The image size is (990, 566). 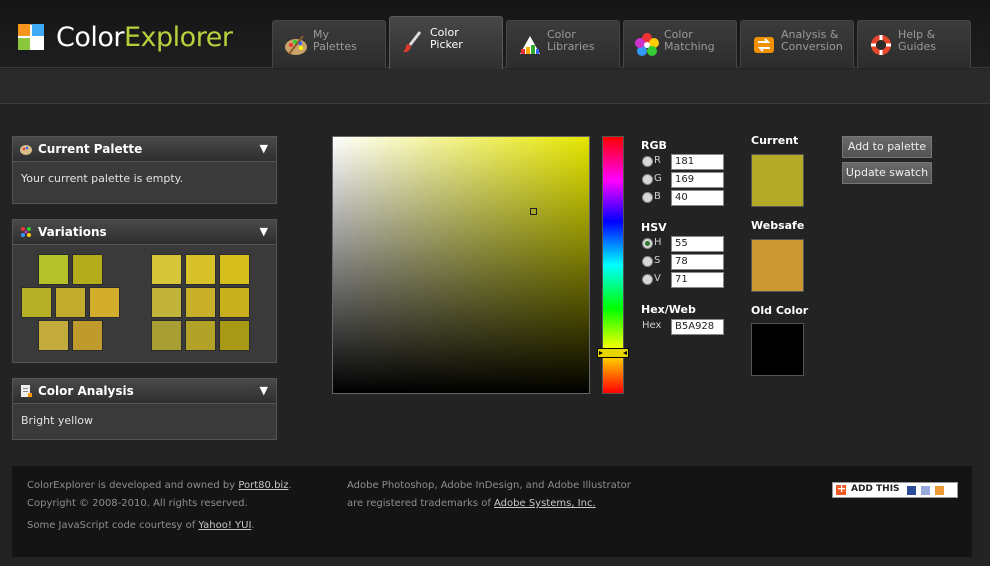 What do you see at coordinates (657, 160) in the screenshot?
I see `r-label: R` at bounding box center [657, 160].